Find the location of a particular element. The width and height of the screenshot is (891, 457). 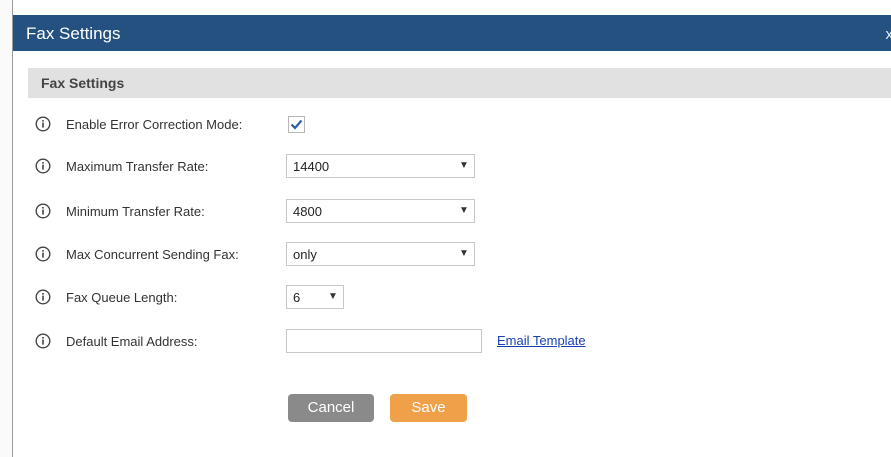

max-concurrent-select: only ▼ is located at coordinates (380, 254).